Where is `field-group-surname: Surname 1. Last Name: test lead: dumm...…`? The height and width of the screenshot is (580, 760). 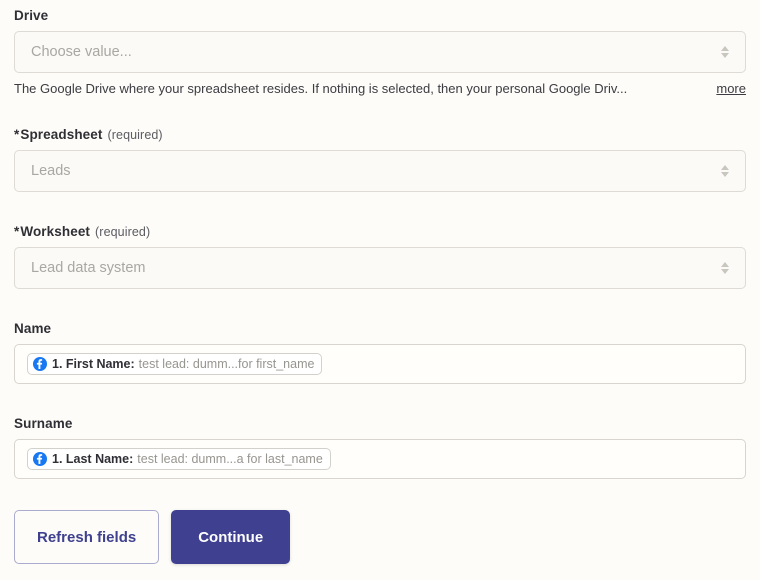 field-group-surname: Surname 1. Last Name: test lead: dumm...… is located at coordinates (380, 447).